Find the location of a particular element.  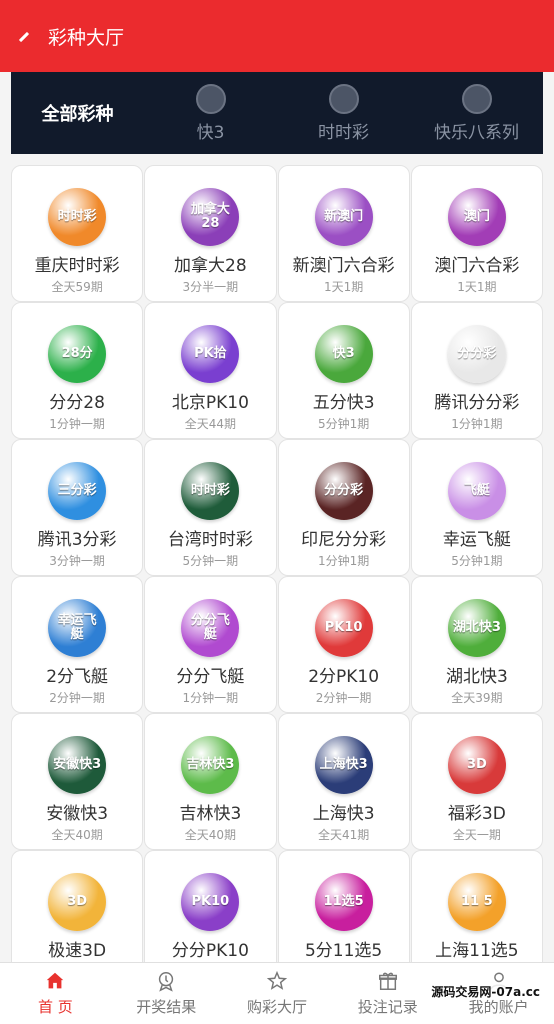

lottery-tile: 安徽快3 安徽快3 全天40期 is located at coordinates (77, 781).